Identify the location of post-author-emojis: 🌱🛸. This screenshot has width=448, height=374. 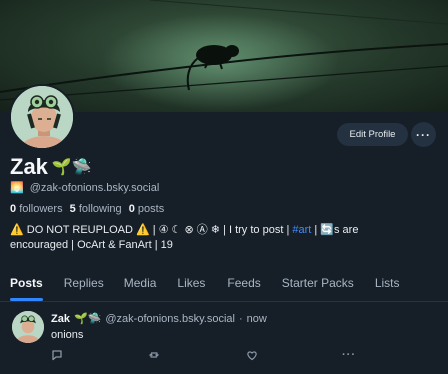
(87, 319).